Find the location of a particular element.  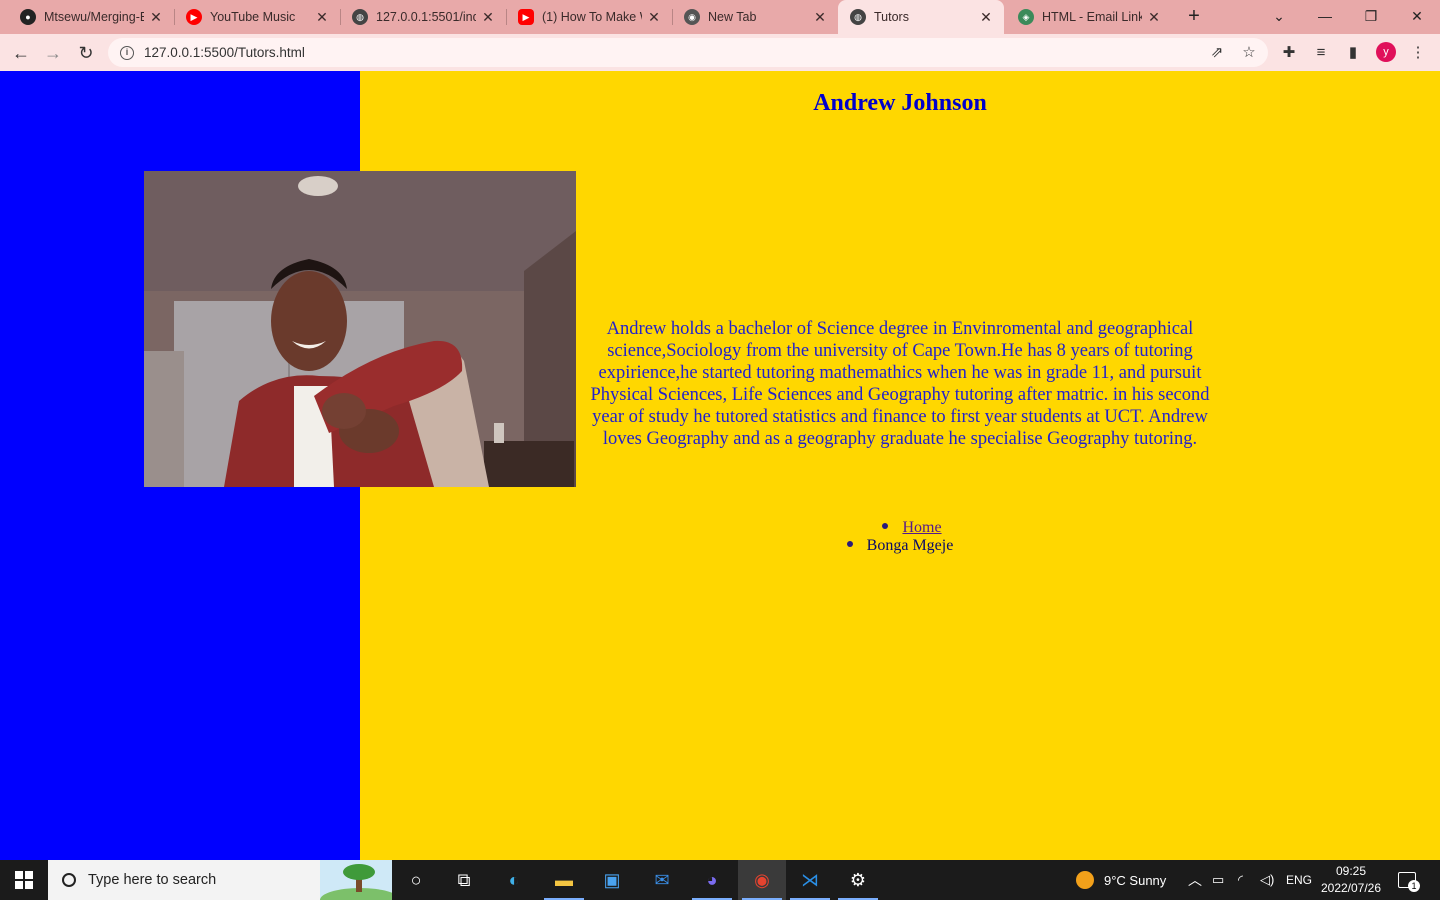

weather-text: 9°C Sunny is located at coordinates (1135, 880).